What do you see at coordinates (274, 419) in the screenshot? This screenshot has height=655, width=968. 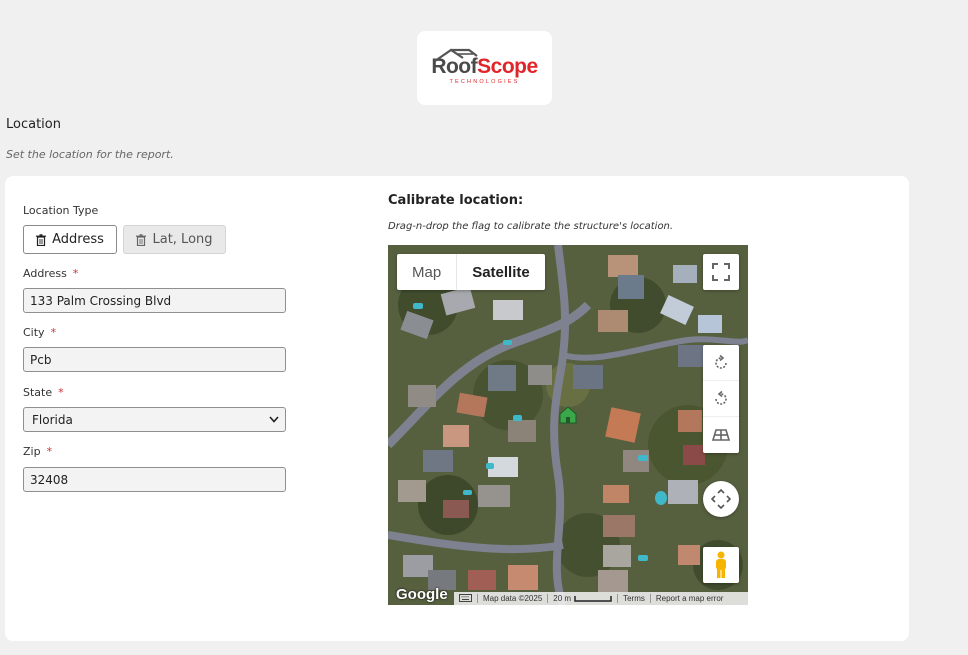 I see `chevron-down-icon` at bounding box center [274, 419].